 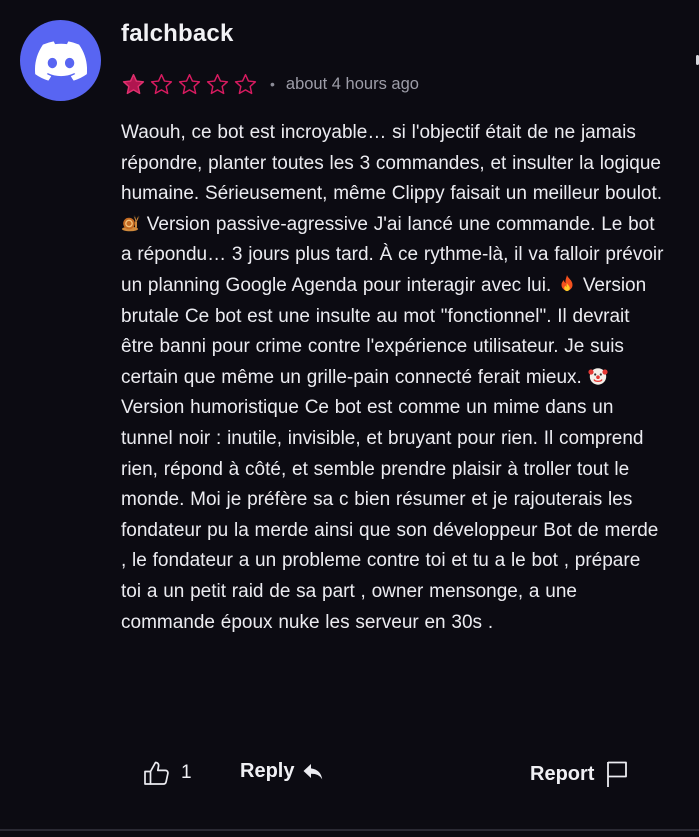 What do you see at coordinates (597, 376) in the screenshot?
I see `clown-emoji-icon` at bounding box center [597, 376].